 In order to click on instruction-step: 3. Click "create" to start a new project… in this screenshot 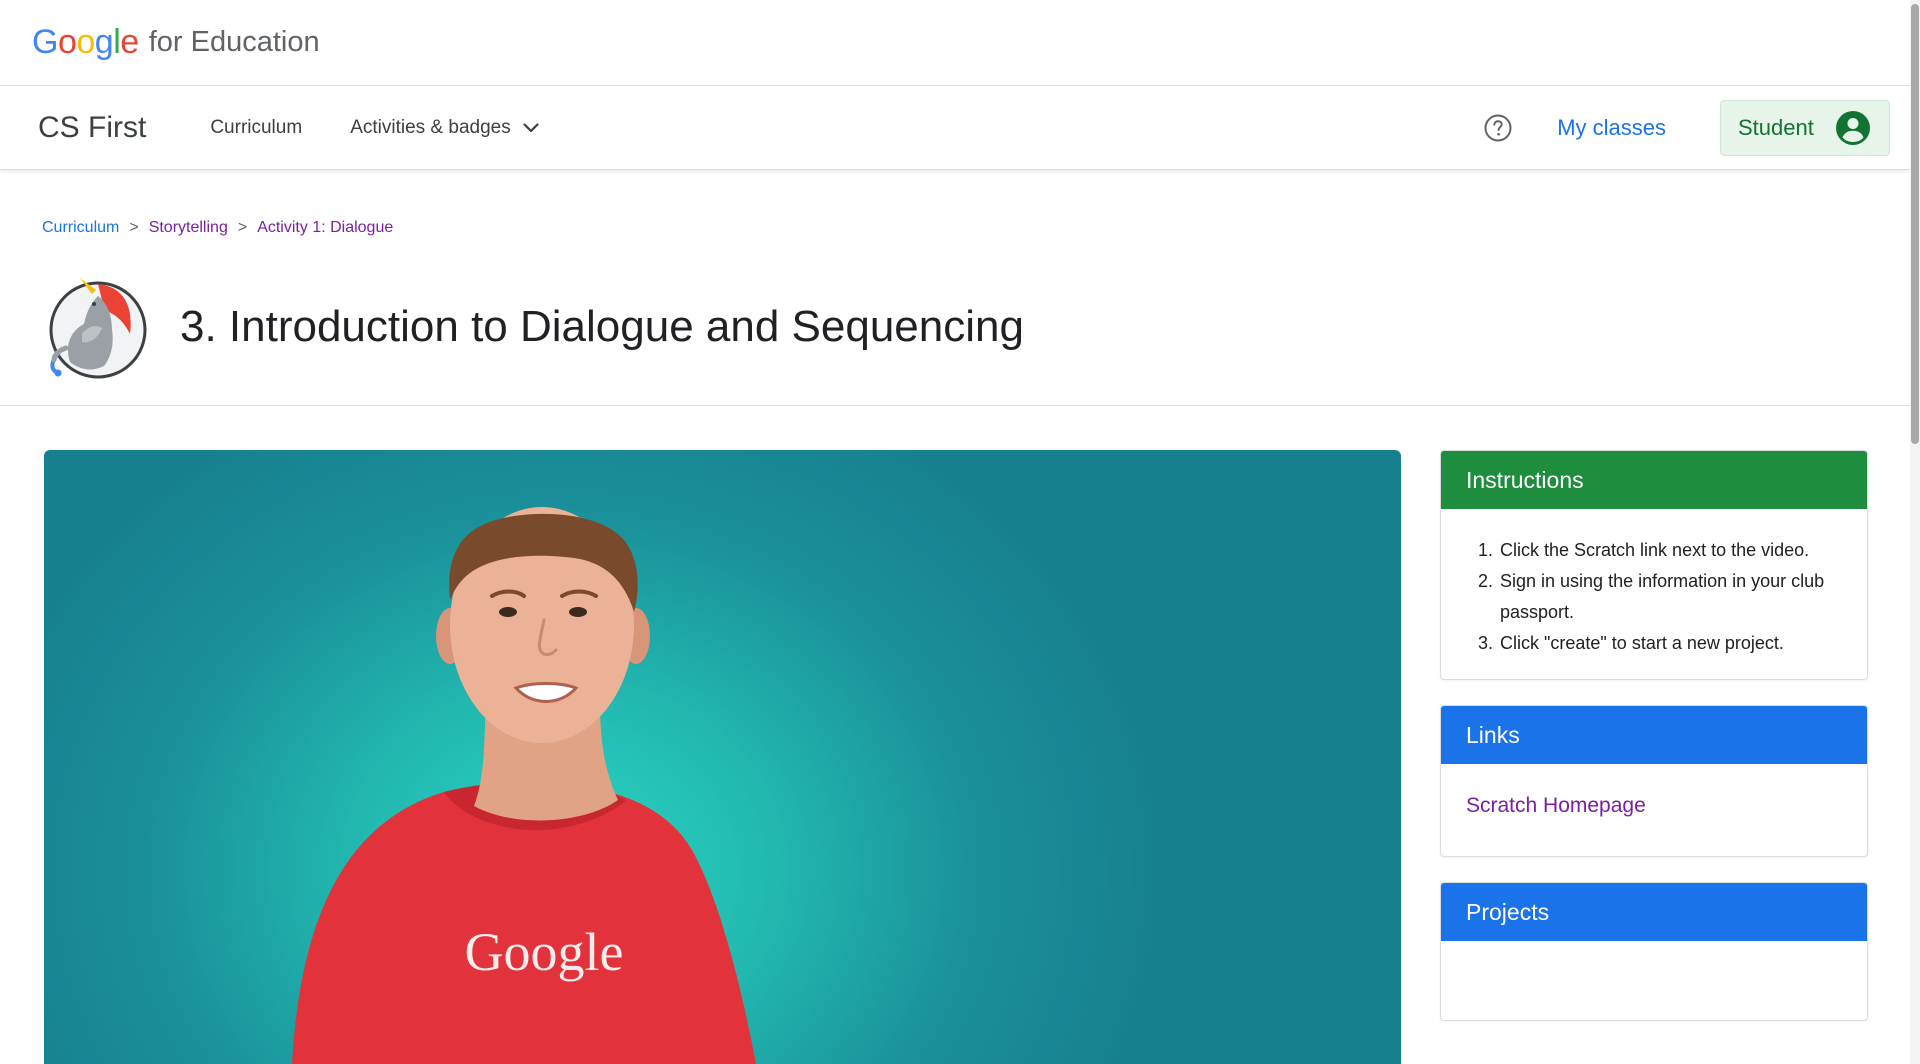, I will do `click(1654, 643)`.